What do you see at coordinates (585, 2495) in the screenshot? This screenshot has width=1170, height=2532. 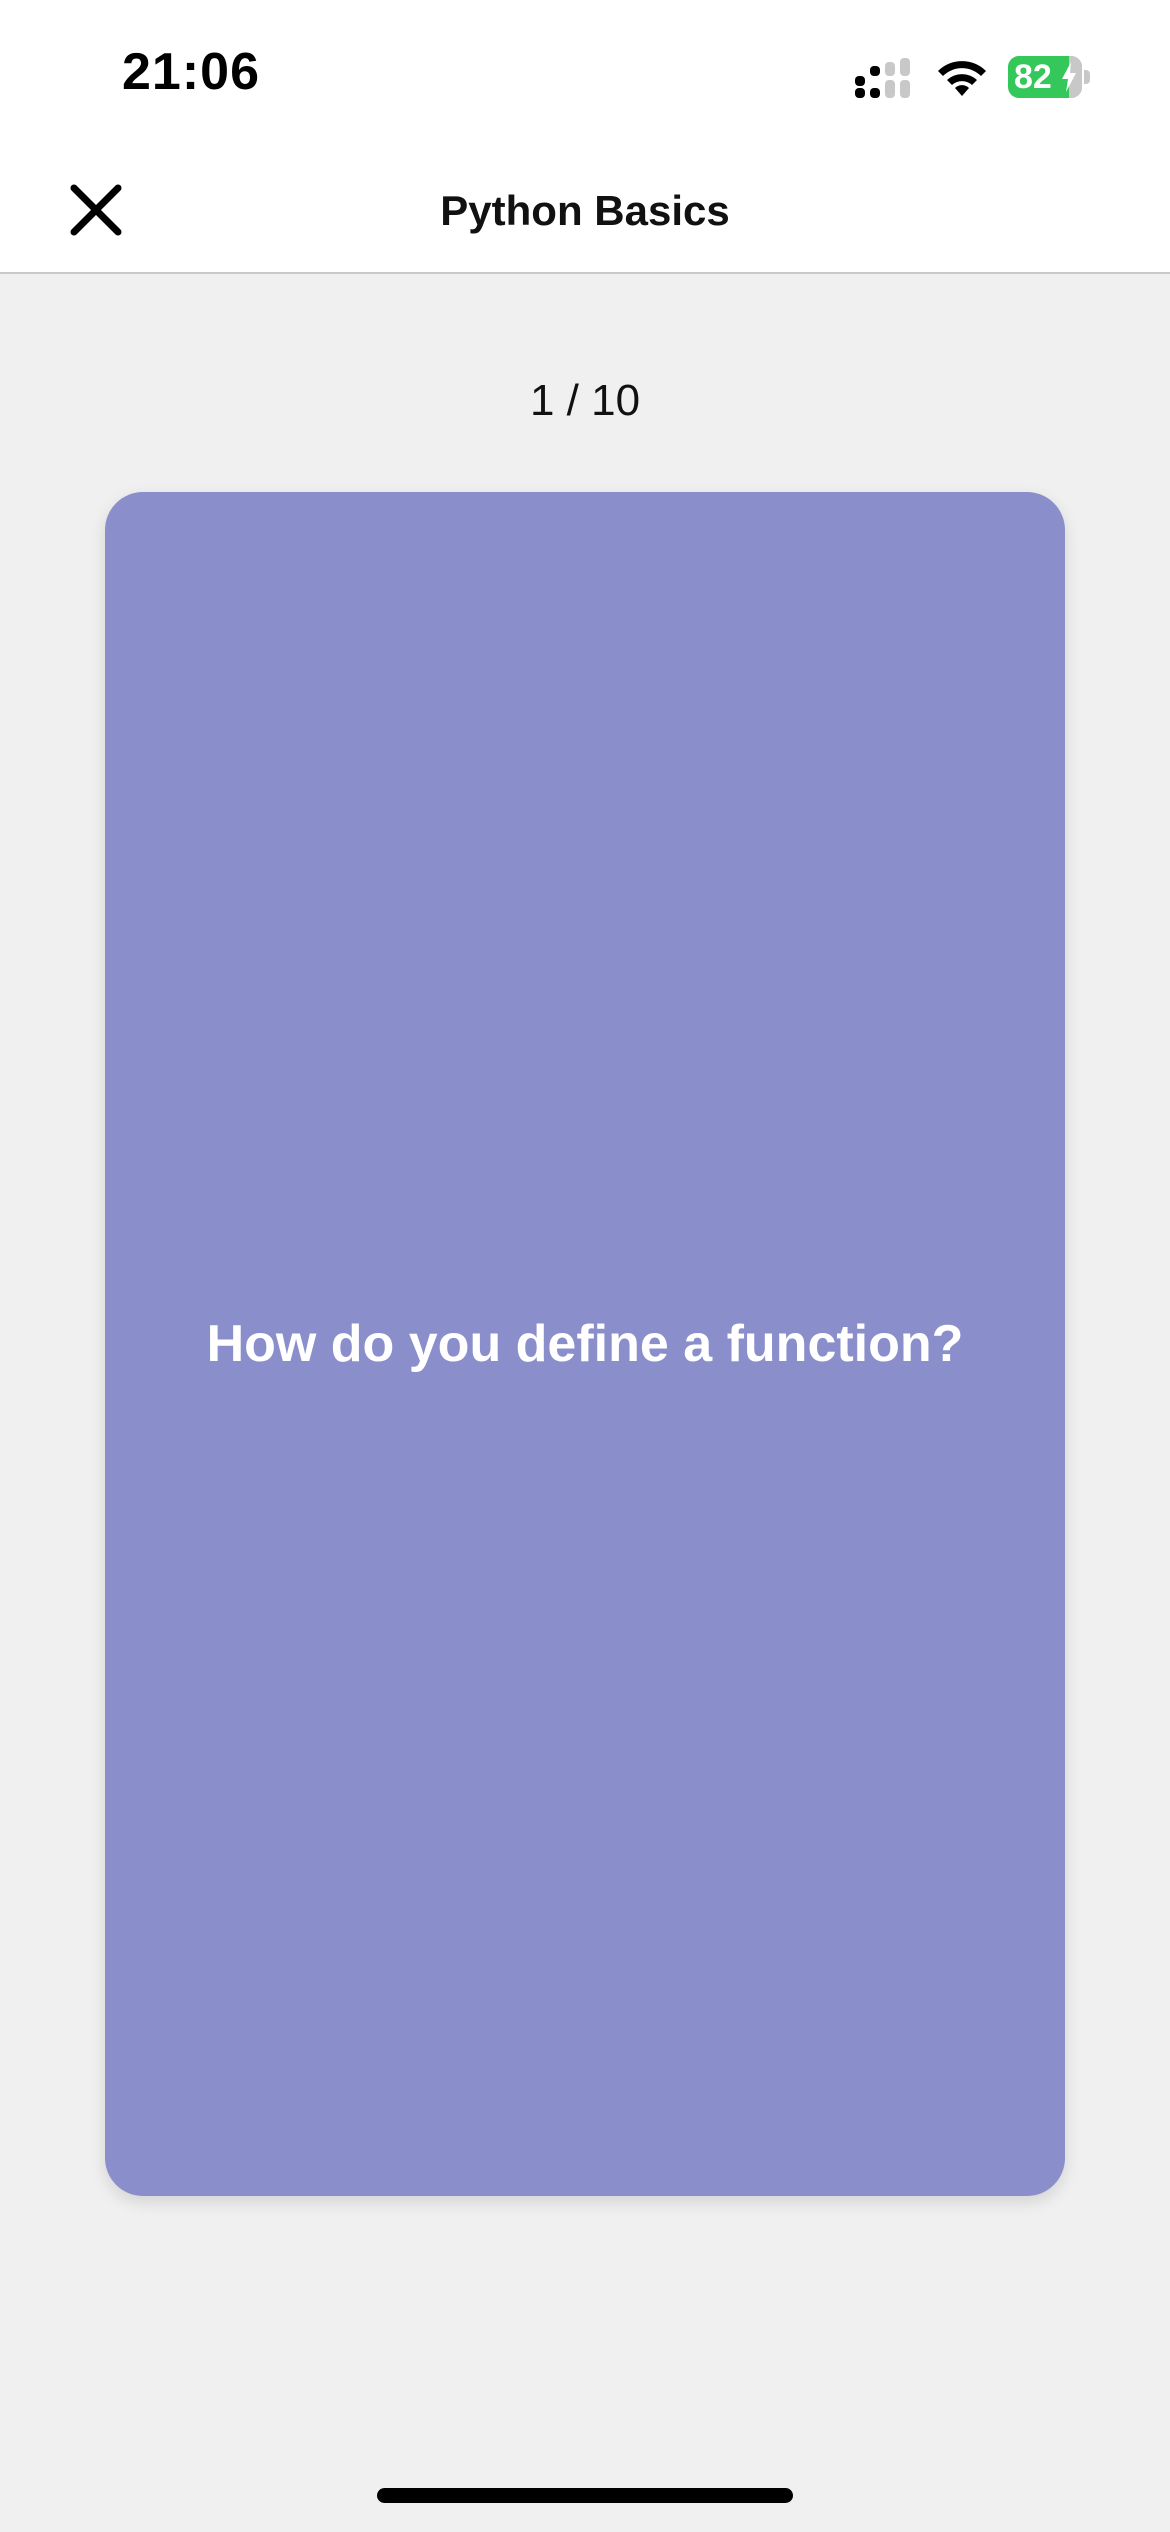 I see `home-indicator` at bounding box center [585, 2495].